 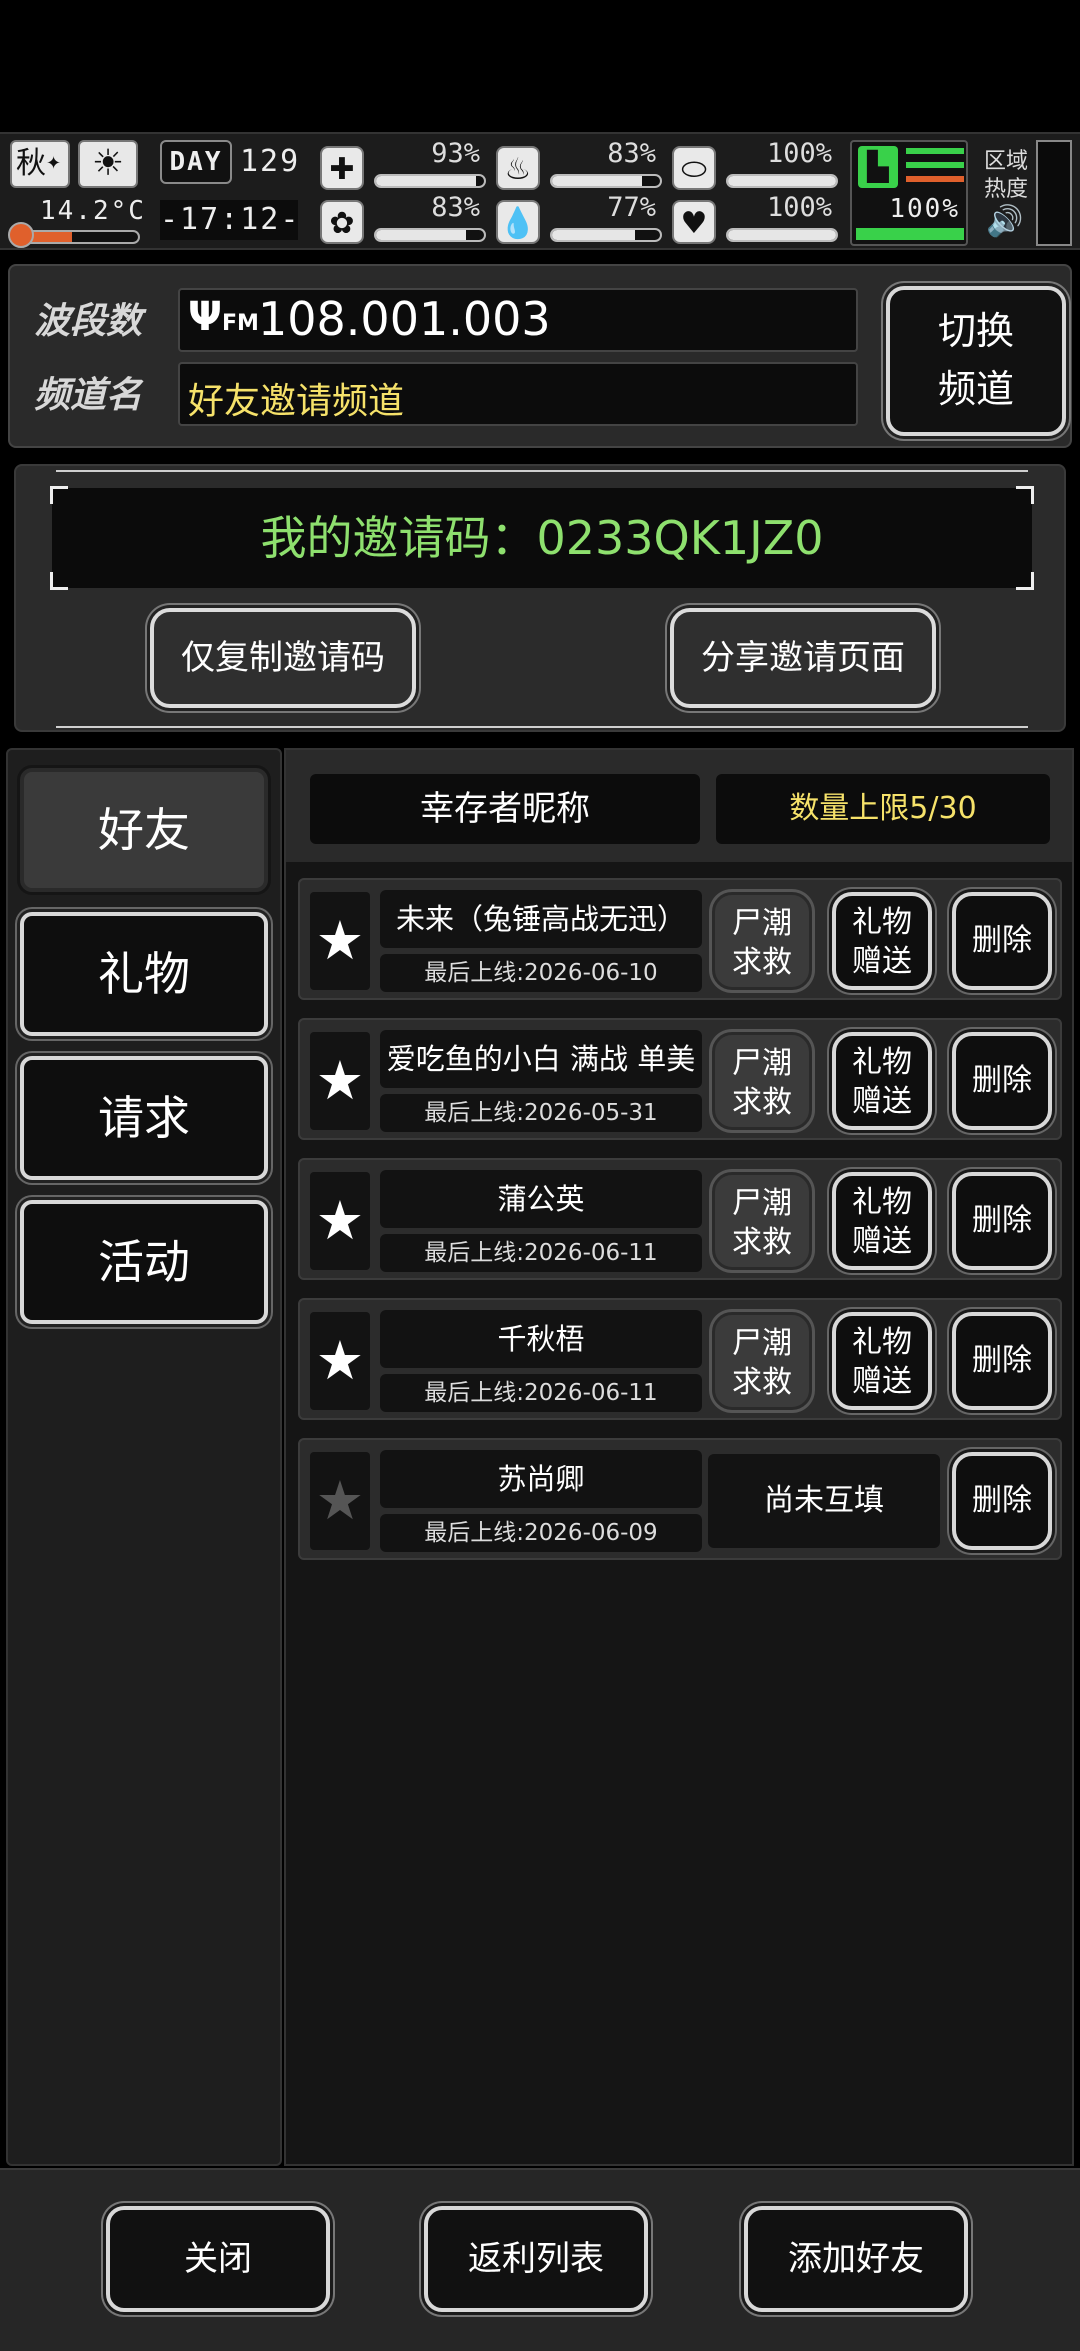 What do you see at coordinates (856, 2259) in the screenshot?
I see `add-friend-button: 添加好友` at bounding box center [856, 2259].